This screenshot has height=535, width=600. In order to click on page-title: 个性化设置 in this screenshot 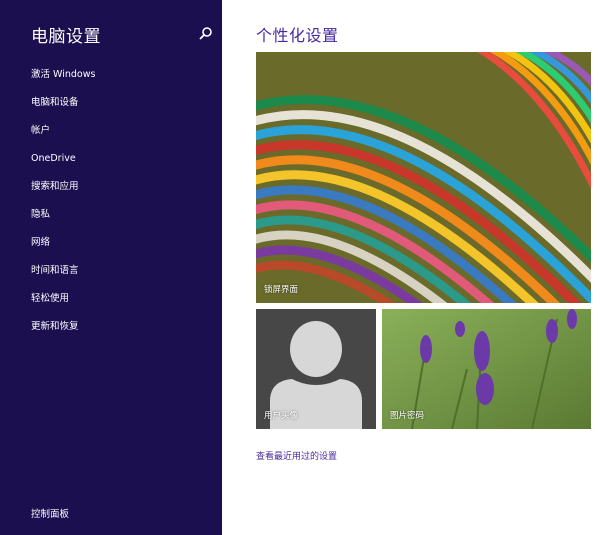, I will do `click(297, 35)`.